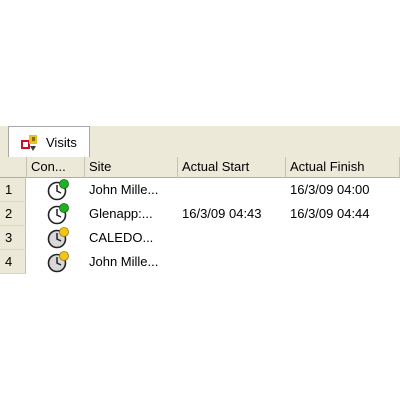  I want to click on row-number: 4, so click(13, 262).